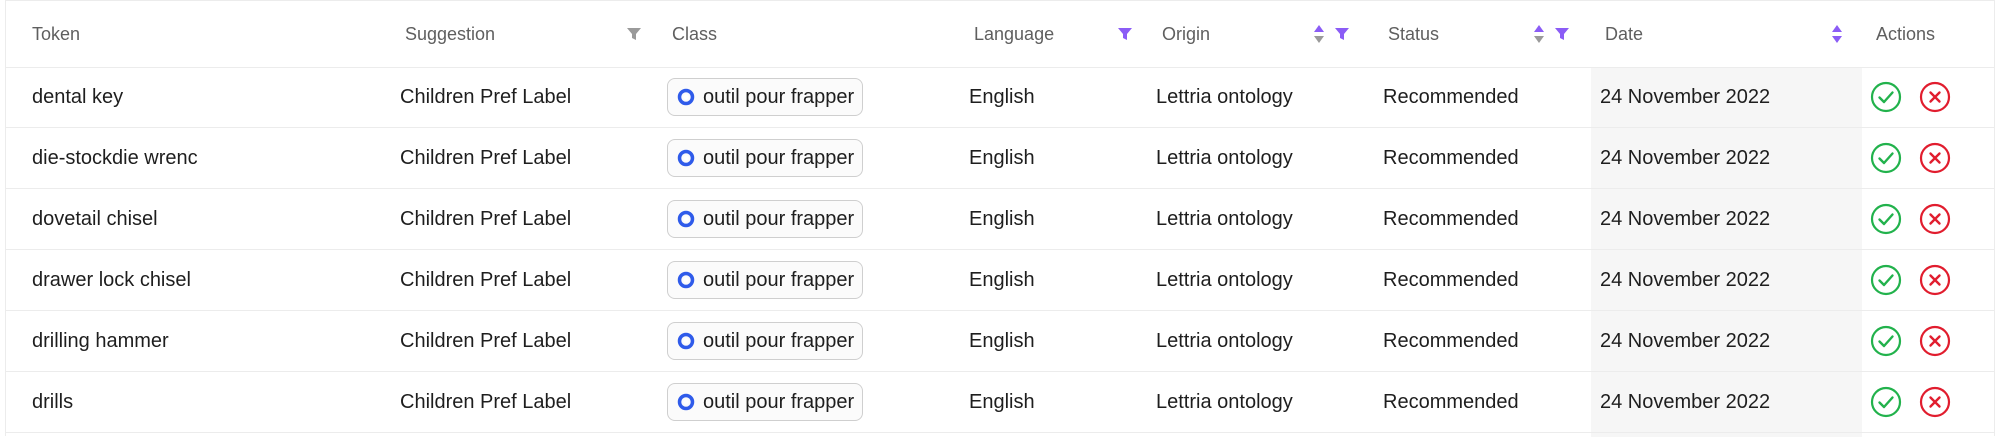 The width and height of the screenshot is (2000, 437). Describe the element at coordinates (1186, 34) in the screenshot. I see `column-header-origin: Origin` at that location.